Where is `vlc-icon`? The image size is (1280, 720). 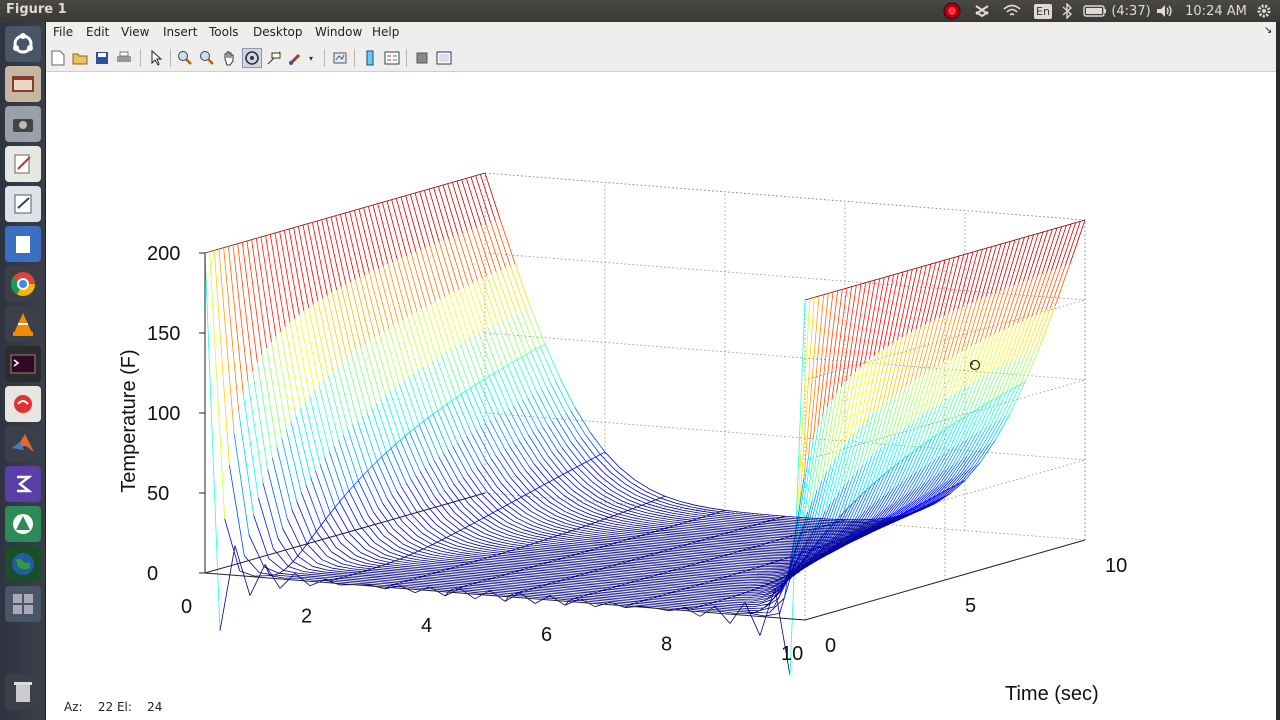
vlc-icon is located at coordinates (23, 324).